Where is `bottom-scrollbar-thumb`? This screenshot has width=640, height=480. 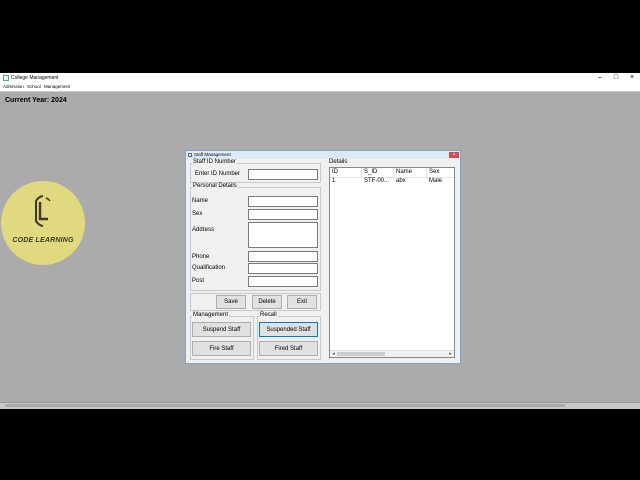
bottom-scrollbar-thumb is located at coordinates (285, 405).